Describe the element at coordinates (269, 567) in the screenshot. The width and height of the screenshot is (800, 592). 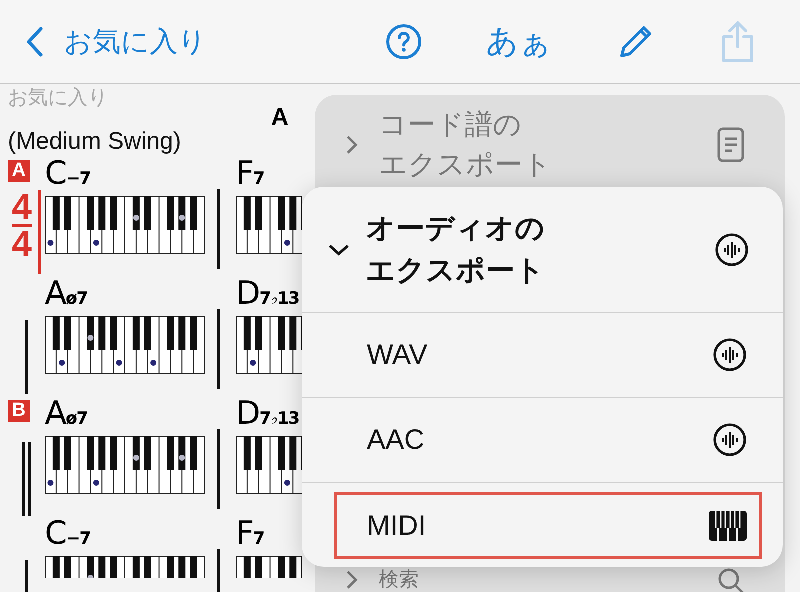
I see `keyboard-drawing` at that location.